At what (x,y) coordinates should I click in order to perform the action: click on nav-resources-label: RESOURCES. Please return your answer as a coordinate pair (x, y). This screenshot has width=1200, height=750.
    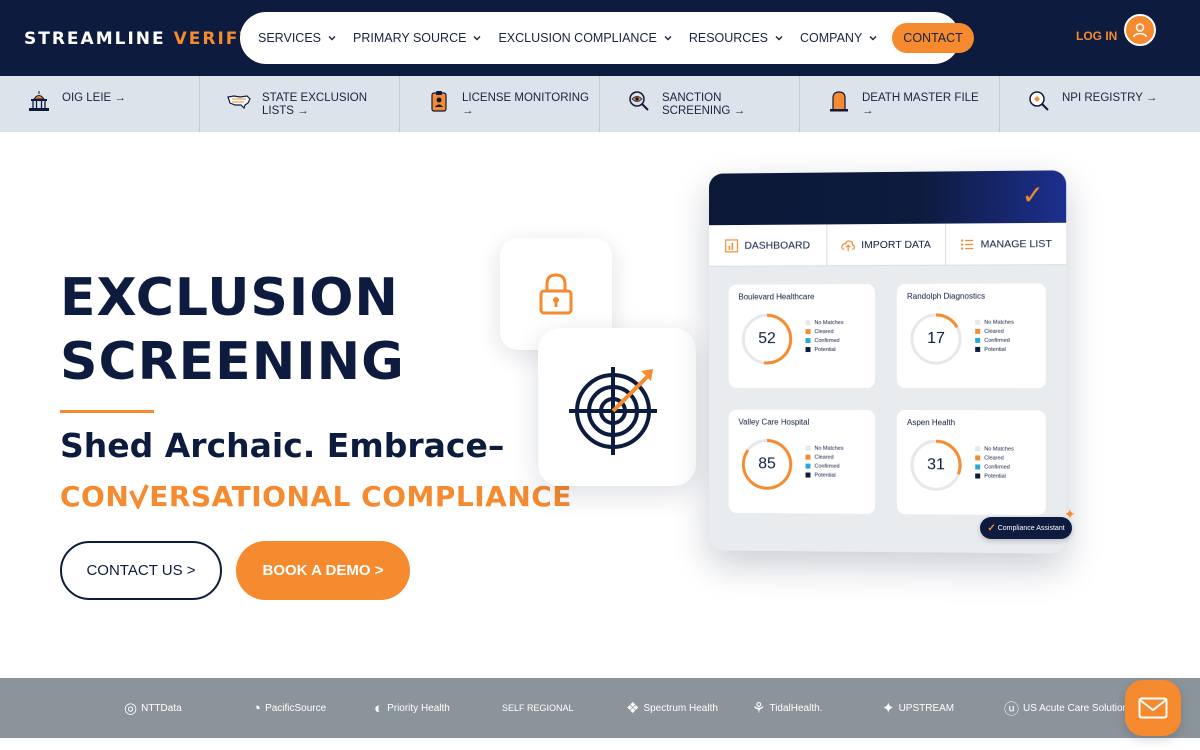
    Looking at the image, I should click on (728, 38).